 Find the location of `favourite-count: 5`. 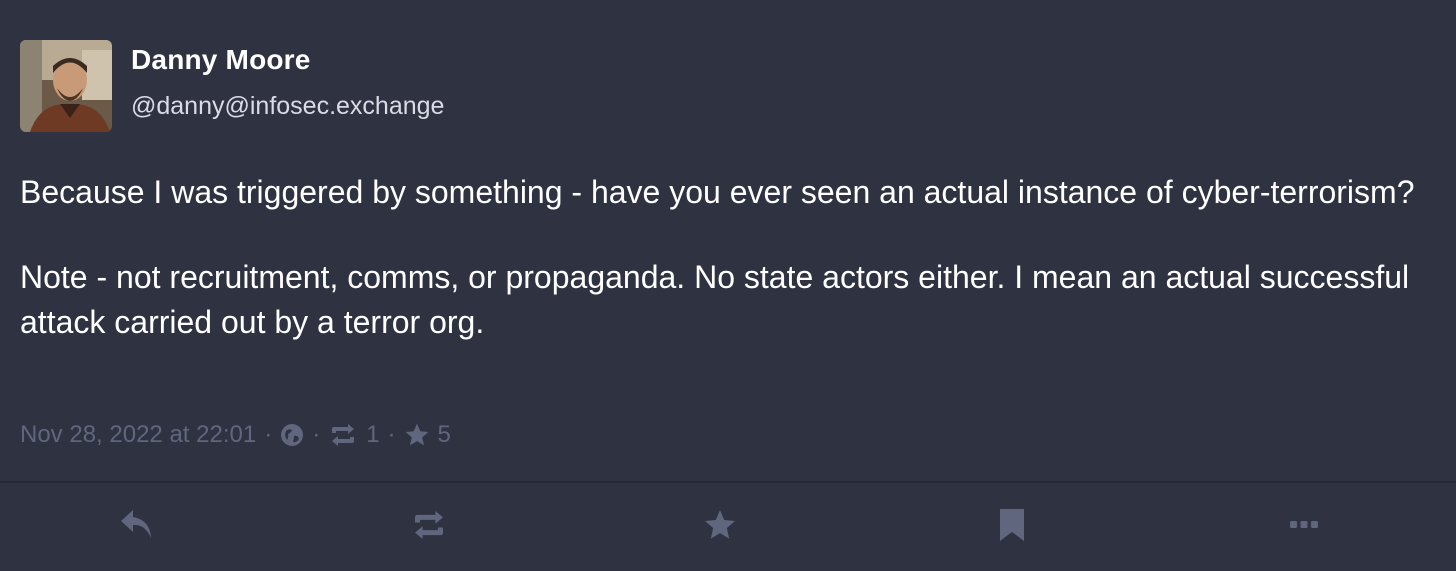

favourite-count: 5 is located at coordinates (444, 434).